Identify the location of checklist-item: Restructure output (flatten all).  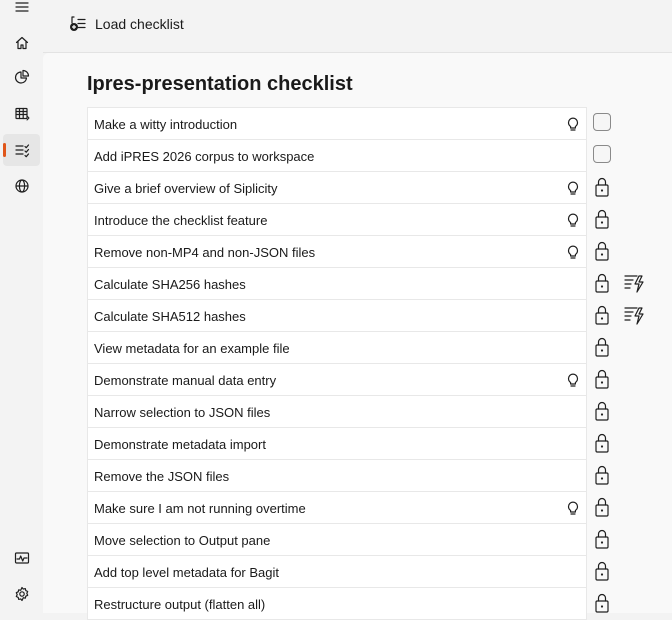
(348, 604).